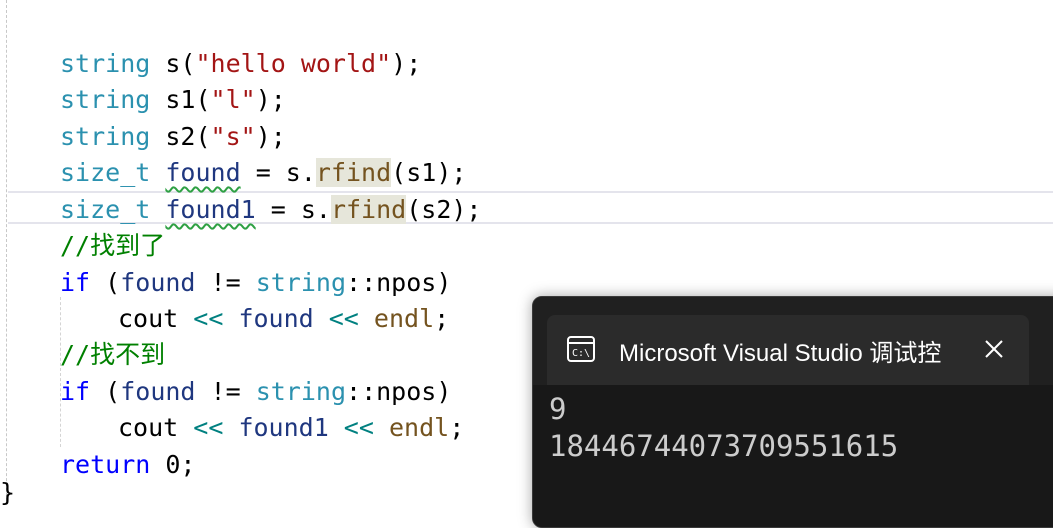 Image resolution: width=1053 pixels, height=528 pixels. Describe the element at coordinates (291, 427) in the screenshot. I see `code-line-11: cout << found1 << endl;` at that location.